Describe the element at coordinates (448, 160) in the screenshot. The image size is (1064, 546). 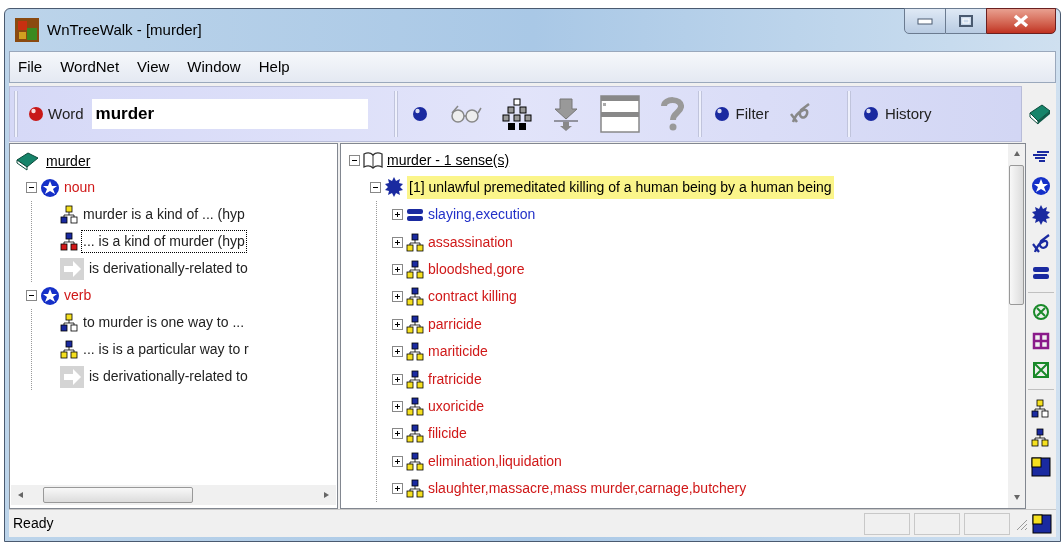
I see `tree-item: murder - 1 sense(s)` at that location.